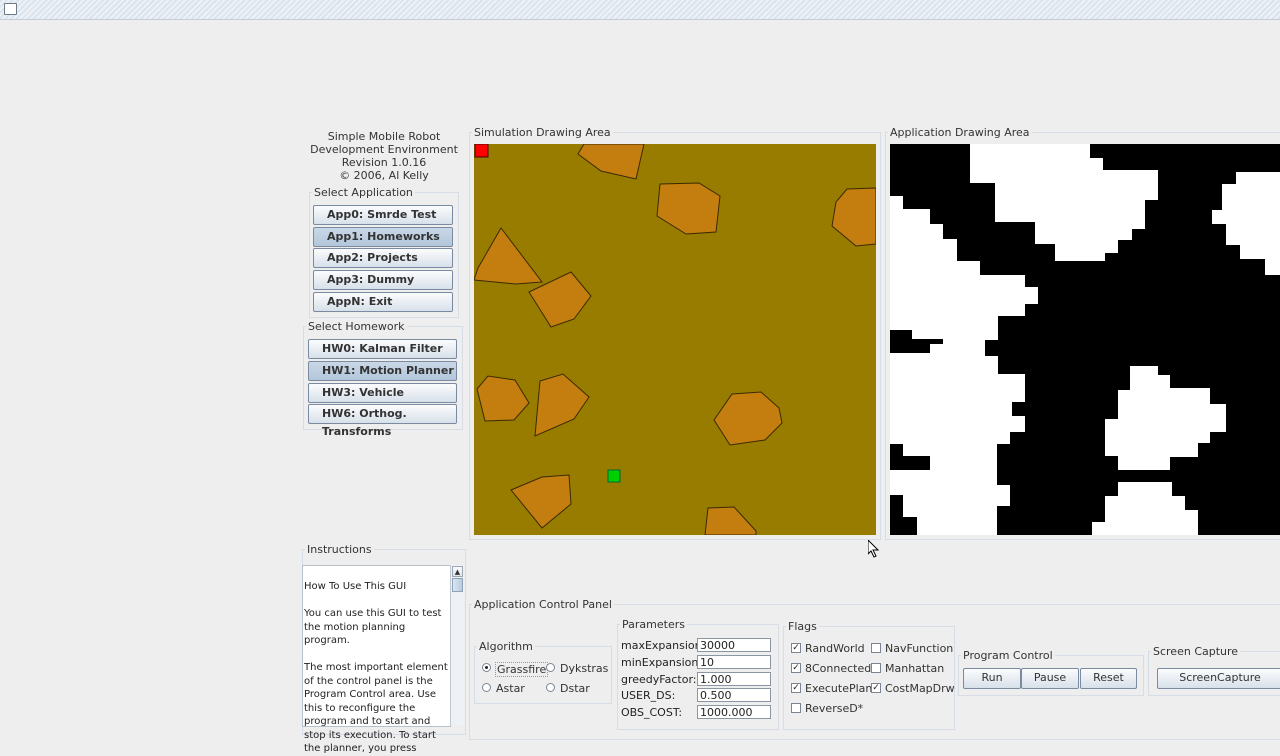 Image resolution: width=1280 pixels, height=756 pixels. Describe the element at coordinates (734, 662) in the screenshot. I see `min-expansions-field: 10` at that location.